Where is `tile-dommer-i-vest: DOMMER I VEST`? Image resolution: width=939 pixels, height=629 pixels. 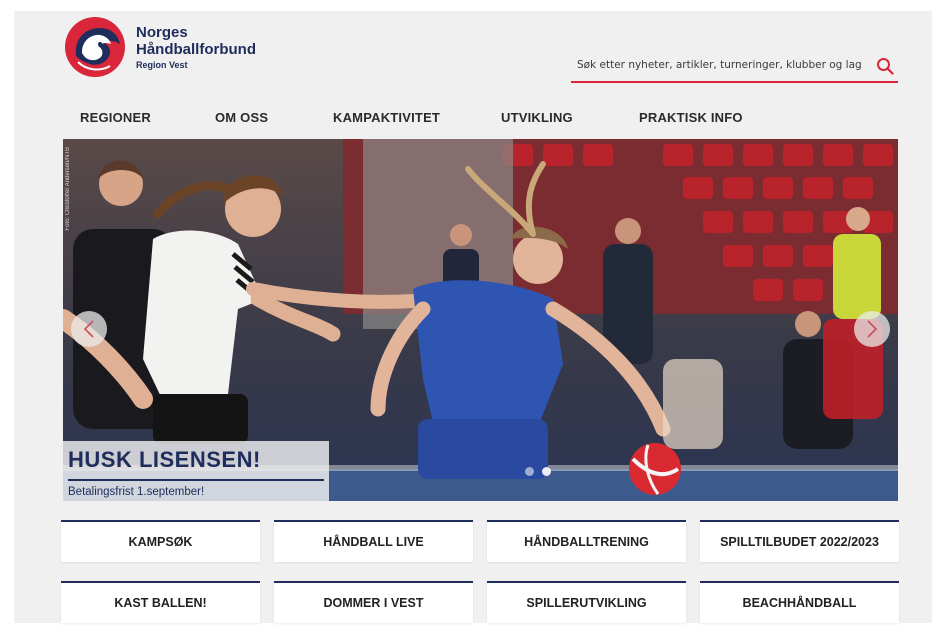 tile-dommer-i-vest: DOMMER I VEST is located at coordinates (373, 602).